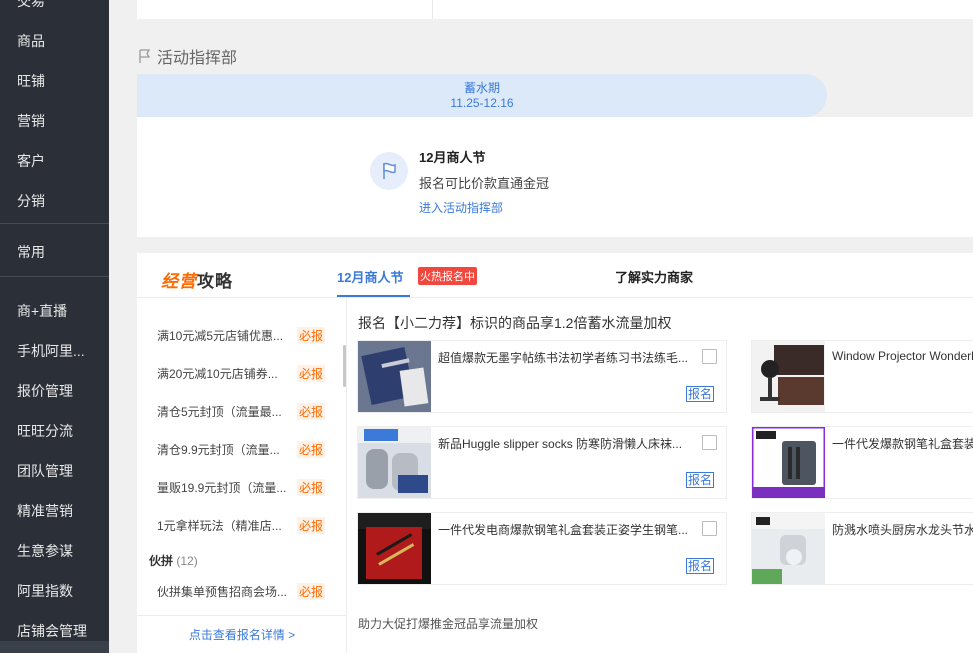 This screenshot has height=653, width=973. What do you see at coordinates (215, 281) in the screenshot?
I see `logo-part2: 攻略` at bounding box center [215, 281].